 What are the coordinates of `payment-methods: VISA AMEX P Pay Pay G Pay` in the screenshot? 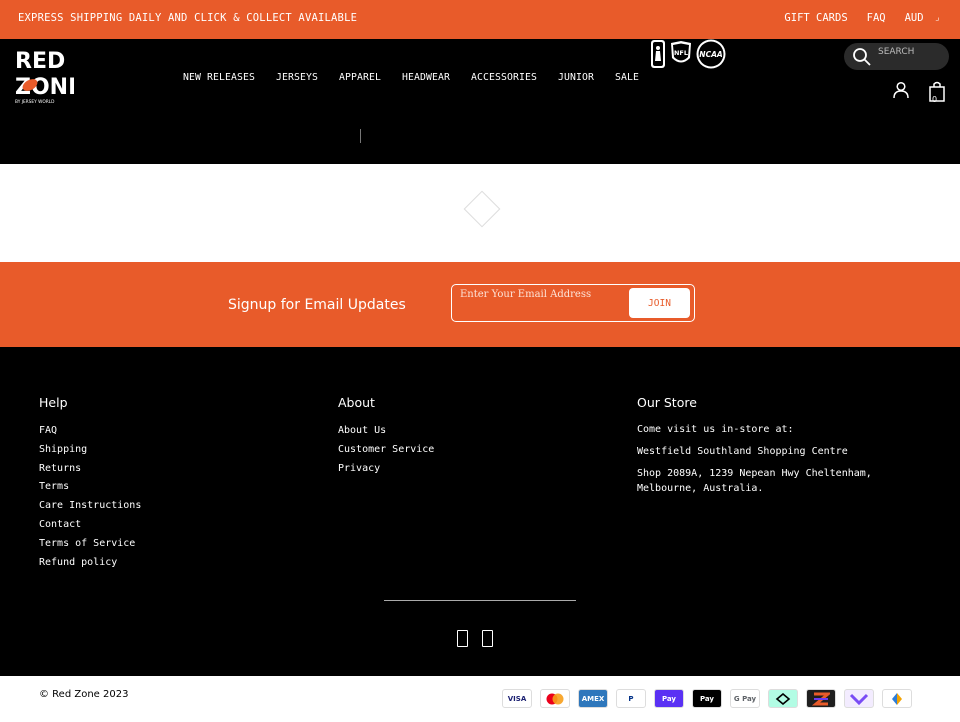 It's located at (707, 698).